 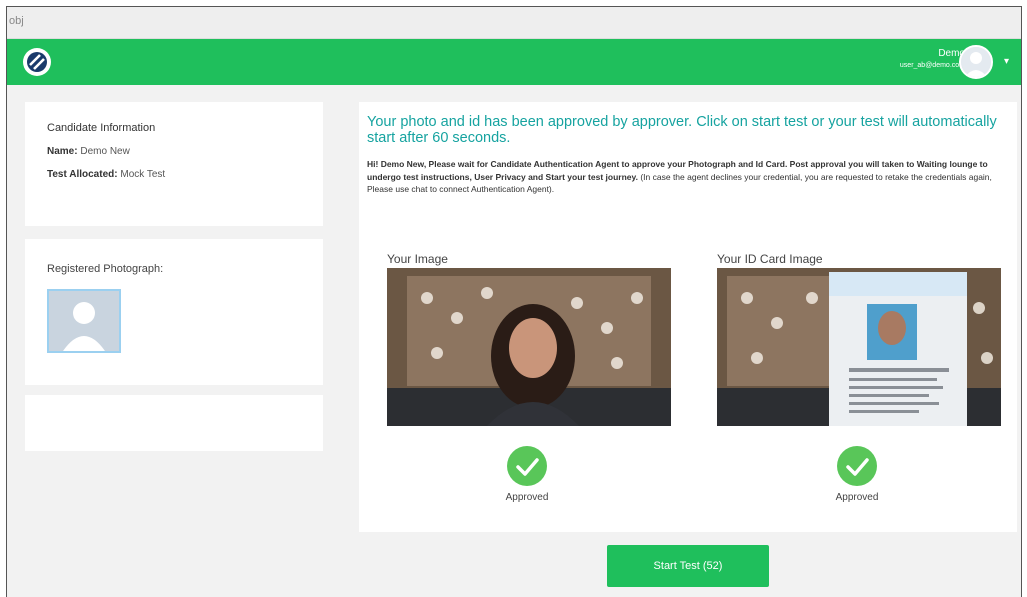 I want to click on your-image-photo, so click(x=529, y=347).